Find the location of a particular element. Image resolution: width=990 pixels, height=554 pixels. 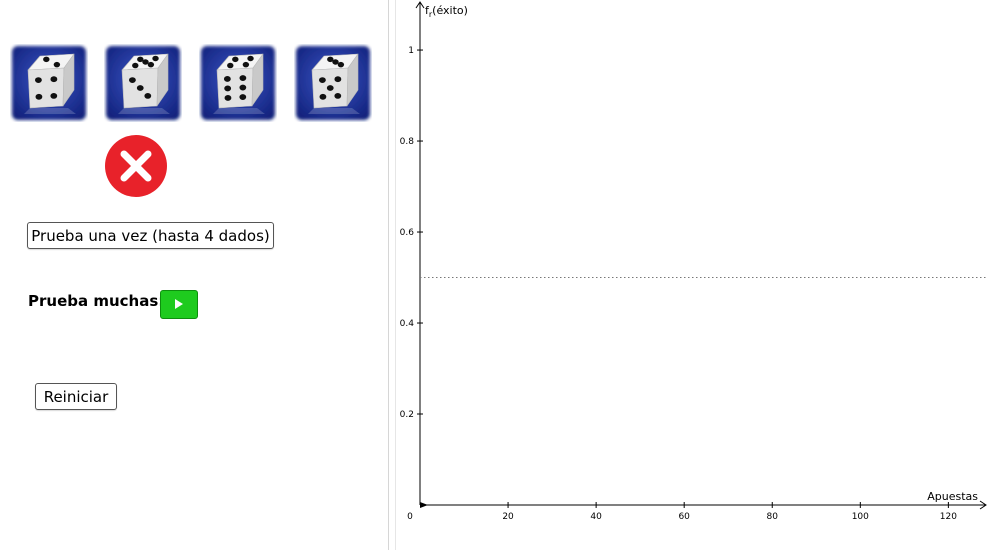

try-once-button: Prueba una vez (hasta 4 dados) is located at coordinates (150, 235).